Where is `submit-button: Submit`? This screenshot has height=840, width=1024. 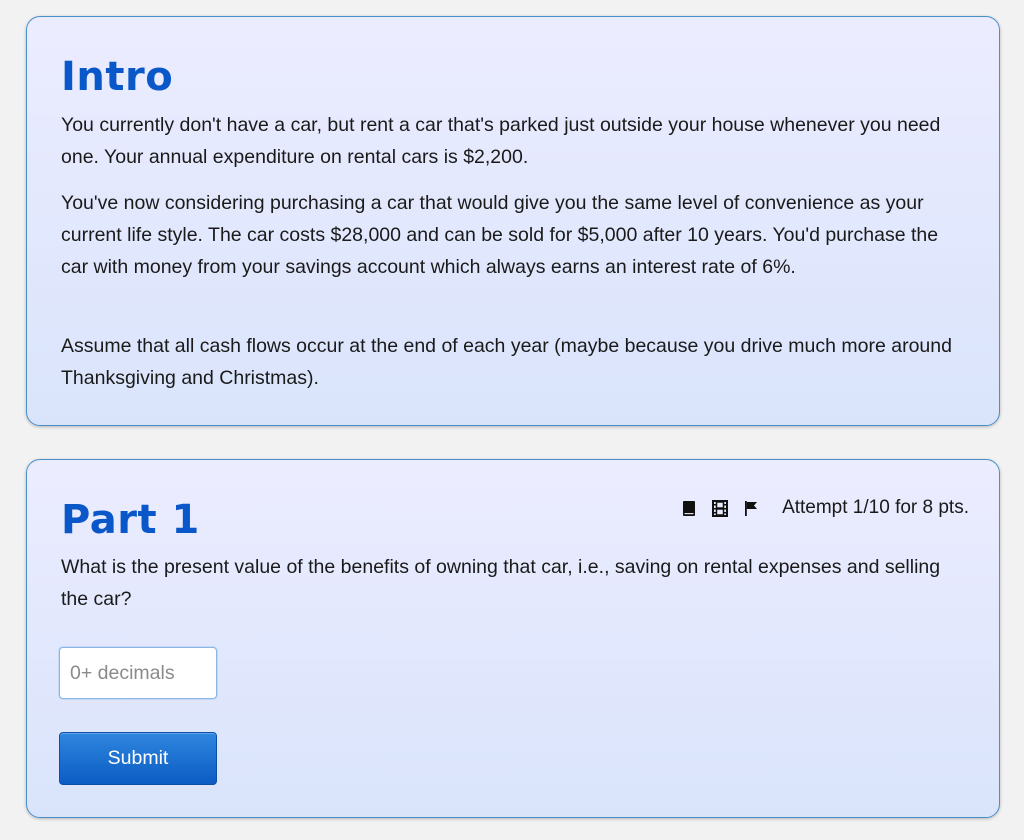 submit-button: Submit is located at coordinates (138, 758).